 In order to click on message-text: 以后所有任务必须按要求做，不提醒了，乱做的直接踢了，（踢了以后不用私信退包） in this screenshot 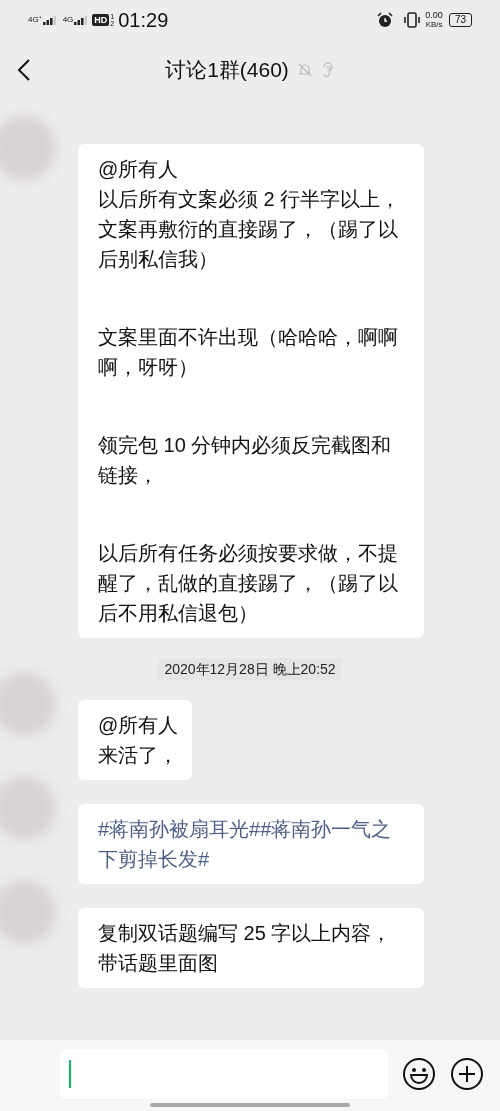, I will do `click(248, 583)`.